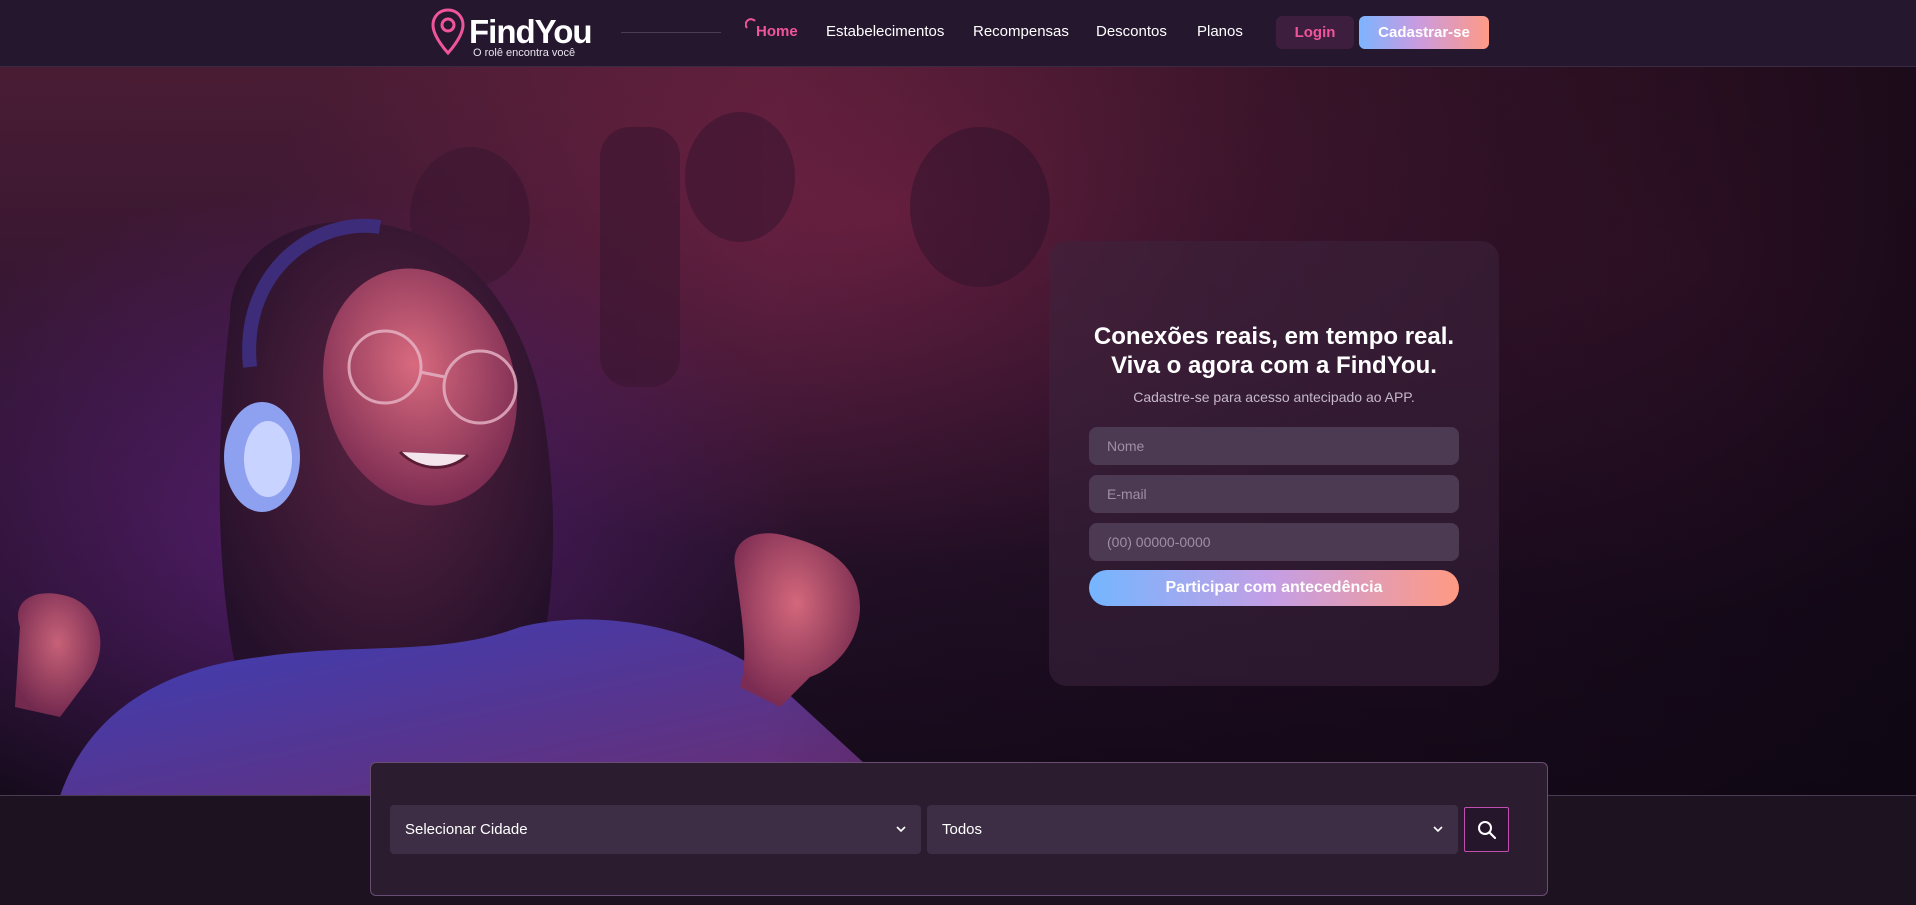  Describe the element at coordinates (1192, 829) in the screenshot. I see `category-select: Todos` at that location.